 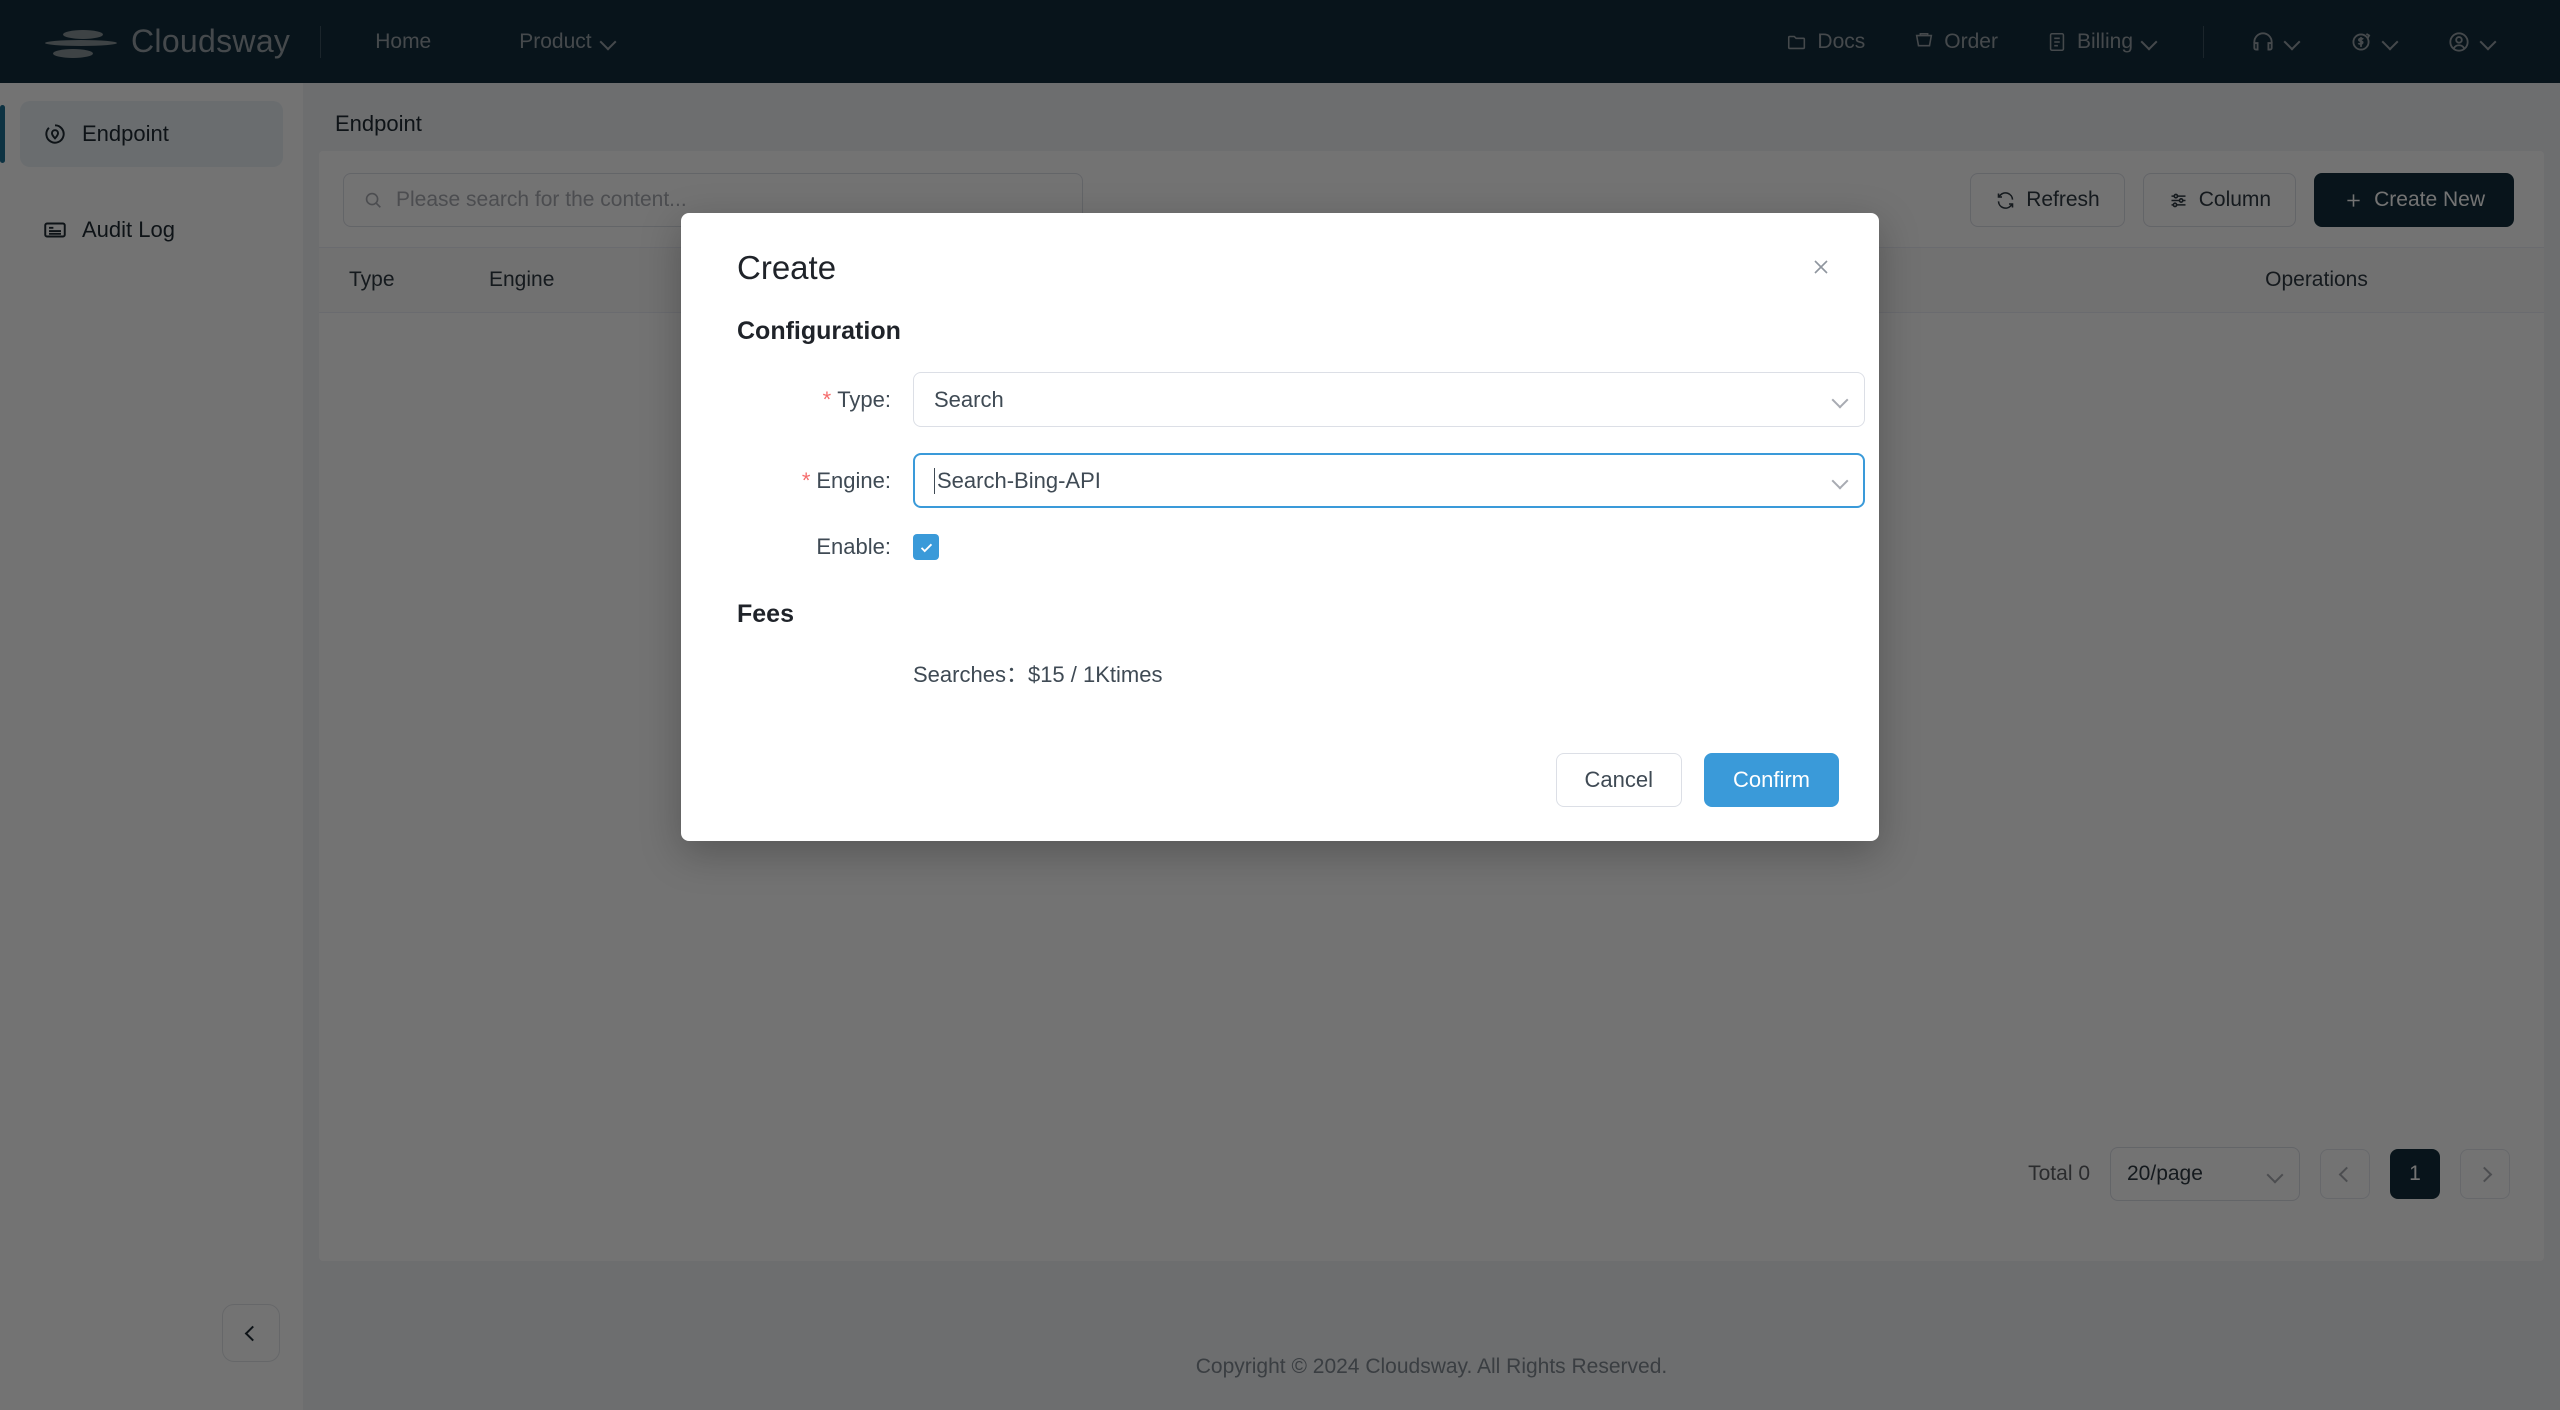 What do you see at coordinates (969, 399) in the screenshot?
I see `type-select-value: Search` at bounding box center [969, 399].